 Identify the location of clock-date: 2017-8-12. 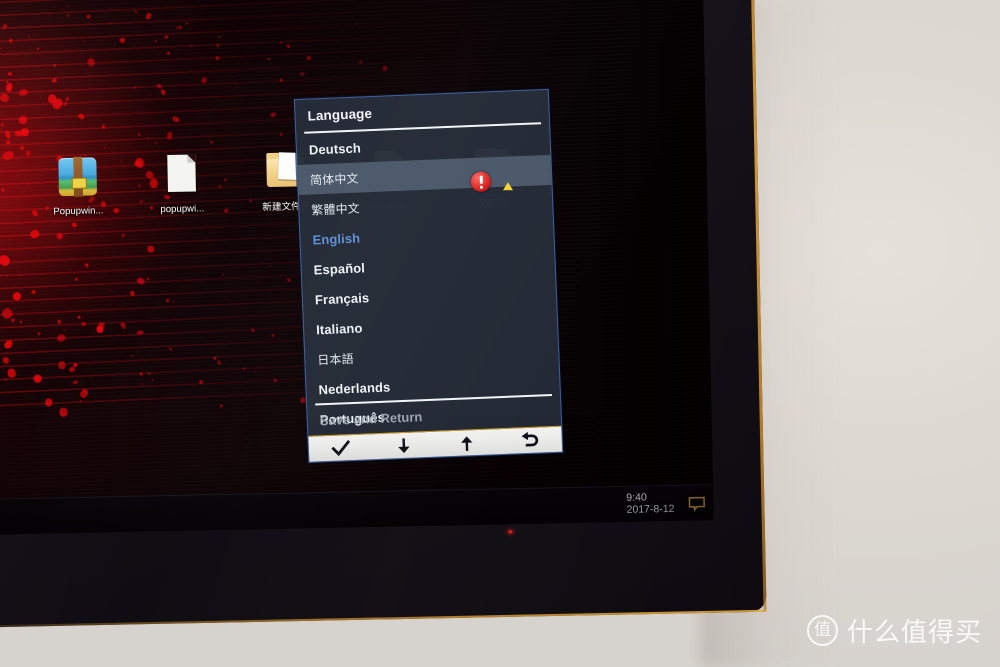
(650, 509).